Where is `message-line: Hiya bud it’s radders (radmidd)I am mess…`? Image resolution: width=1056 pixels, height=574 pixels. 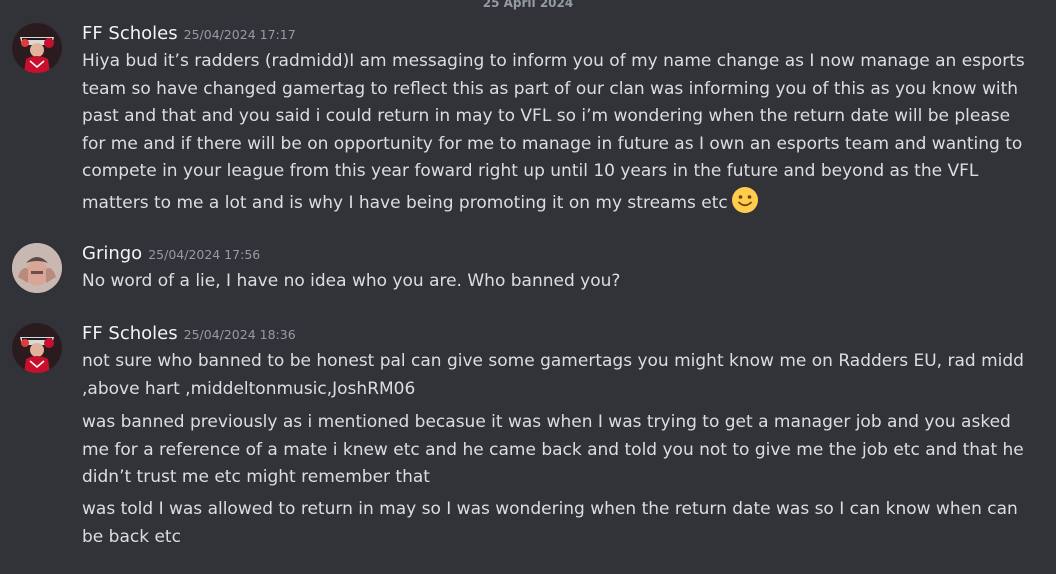 message-line: Hiya bud it’s radders (radmidd)I am mess… is located at coordinates (553, 61).